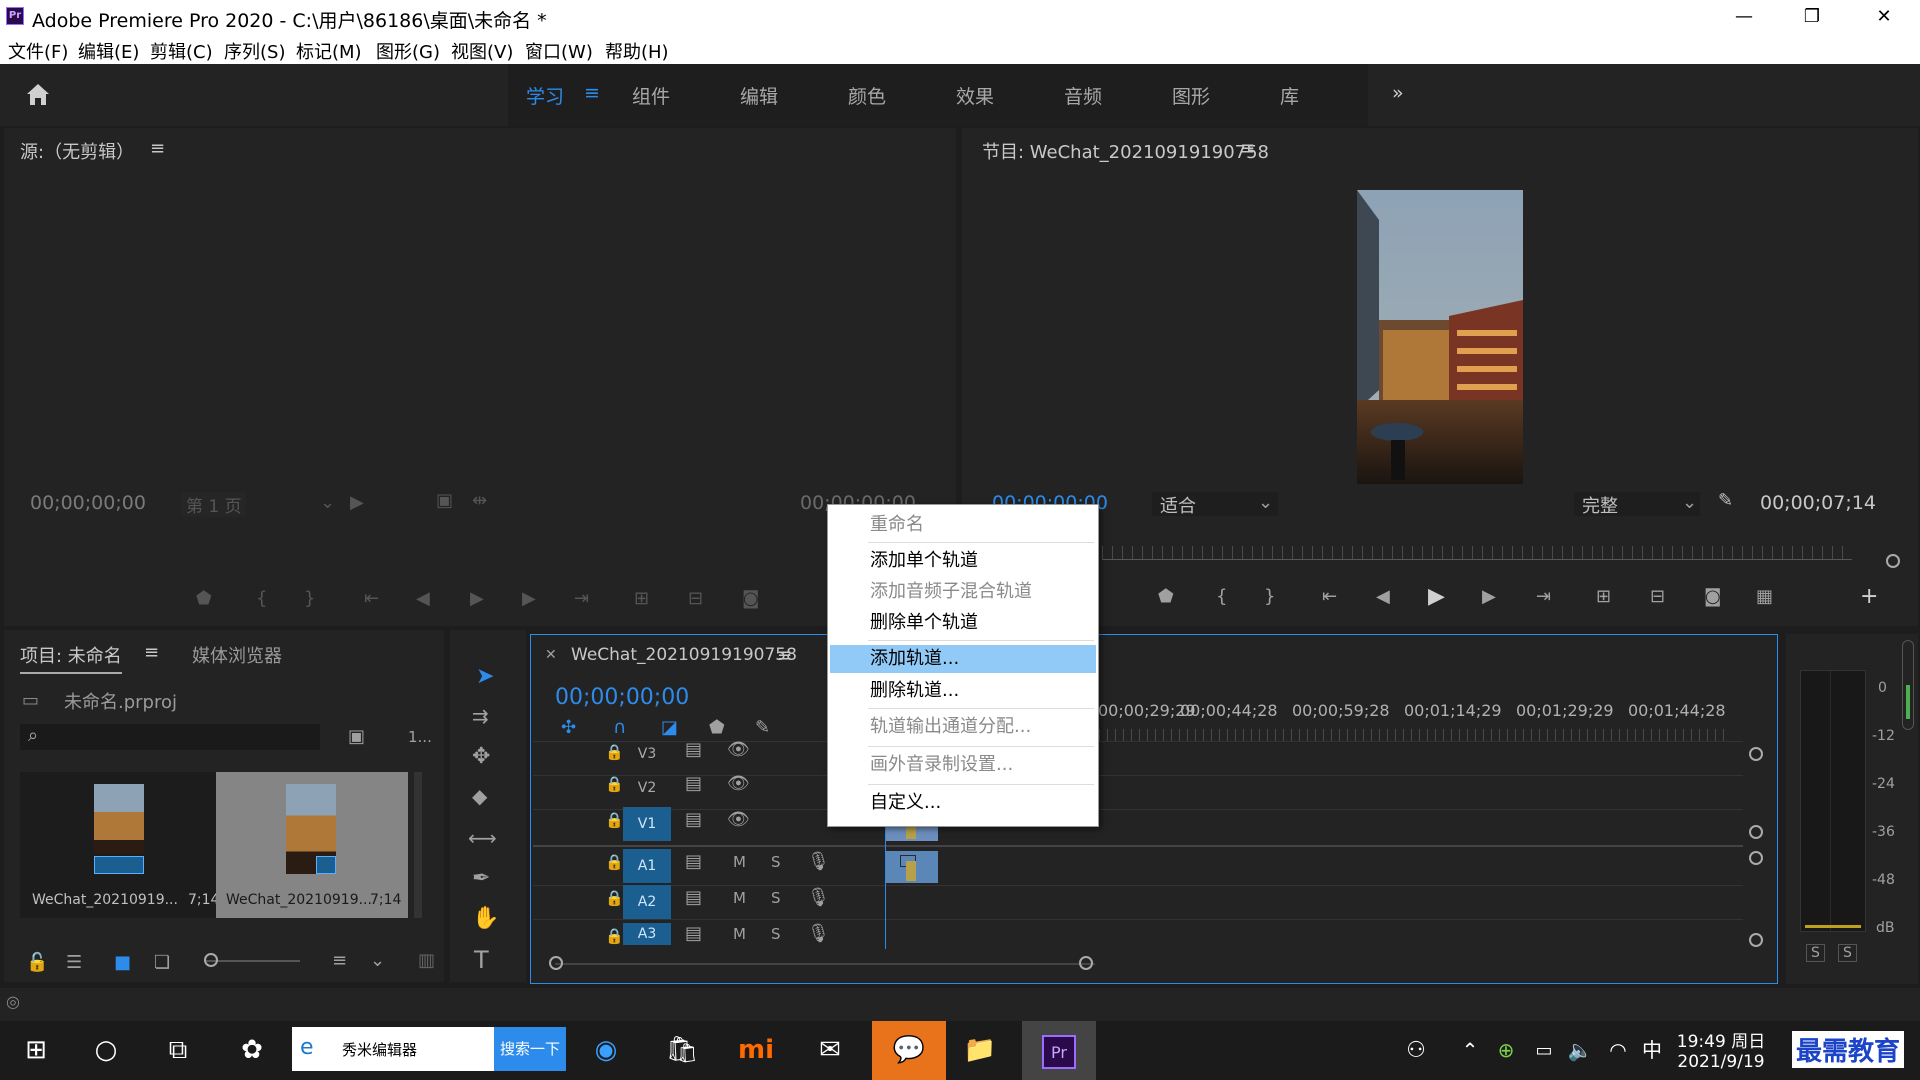  I want to click on source-export-frame-icon: ◙, so click(750, 598).